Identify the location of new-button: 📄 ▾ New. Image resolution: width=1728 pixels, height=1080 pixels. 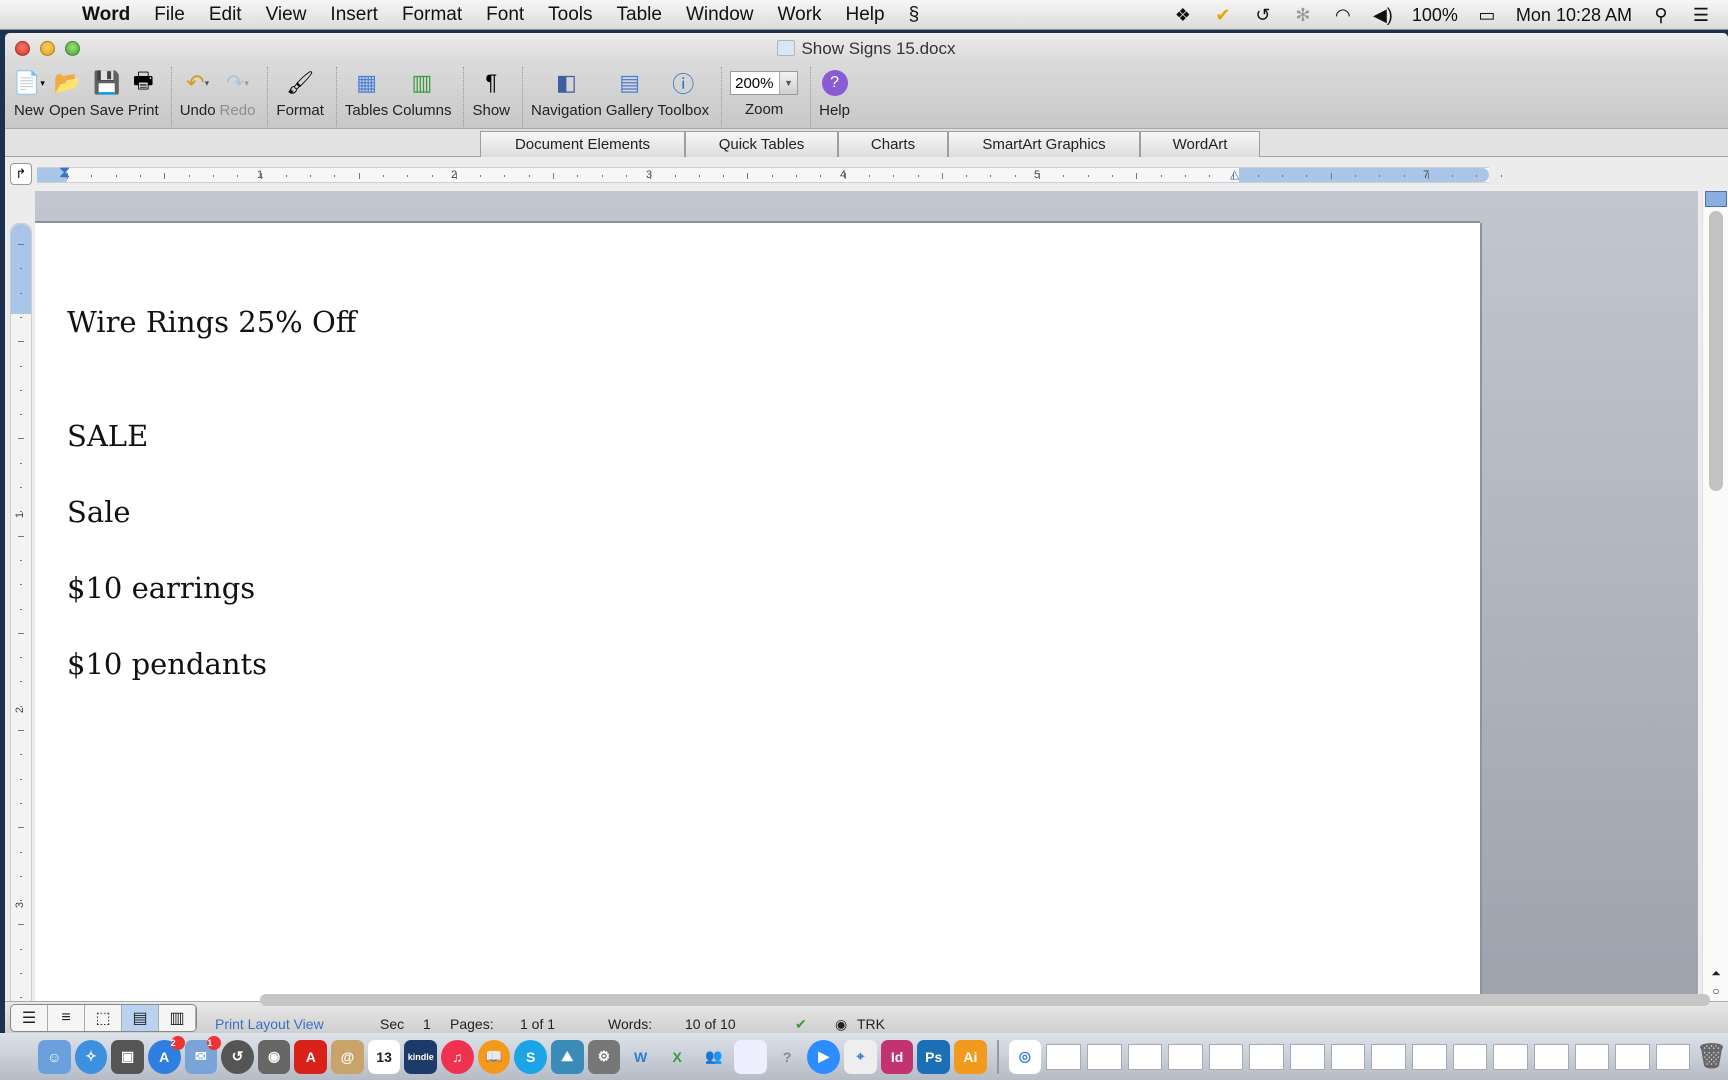
(29, 92).